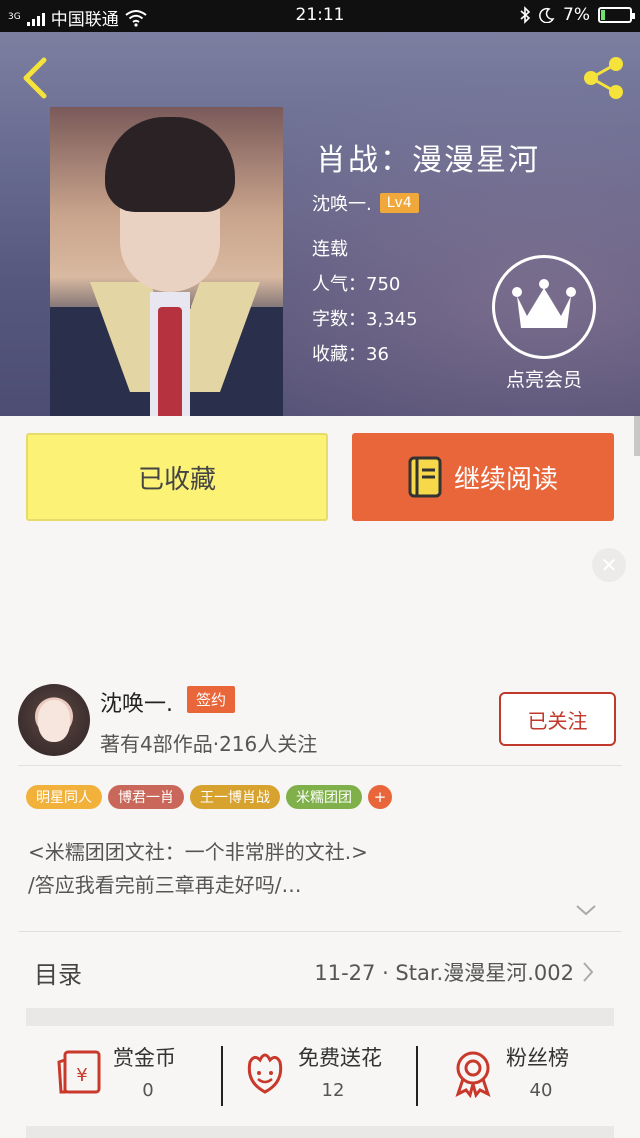  I want to click on add-tag-button: +, so click(380, 797).